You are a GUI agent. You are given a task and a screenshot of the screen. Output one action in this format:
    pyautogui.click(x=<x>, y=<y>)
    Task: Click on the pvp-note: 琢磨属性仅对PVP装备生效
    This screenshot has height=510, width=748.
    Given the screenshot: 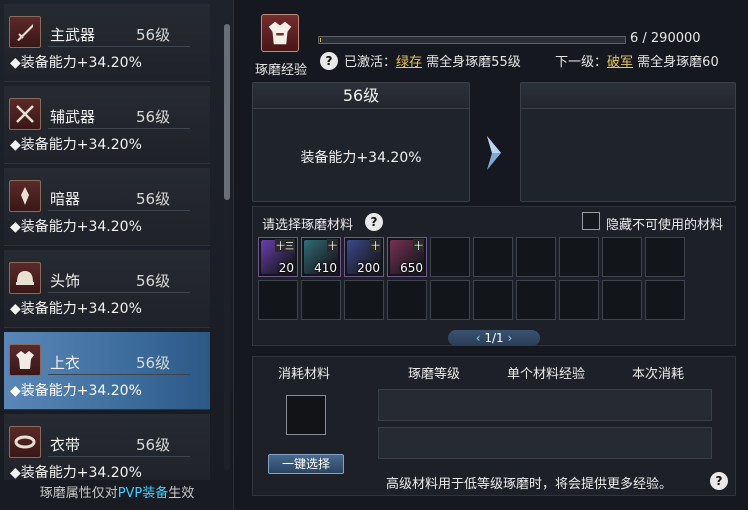 What is the action you would take?
    pyautogui.click(x=117, y=491)
    